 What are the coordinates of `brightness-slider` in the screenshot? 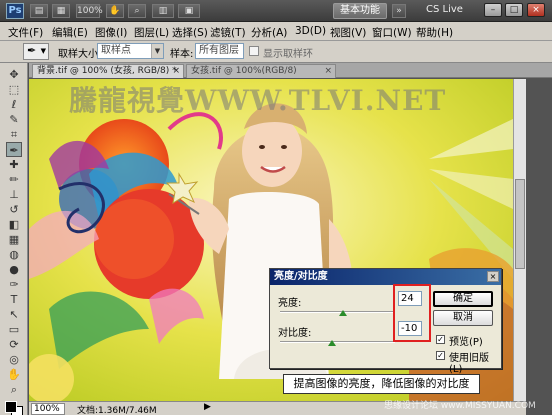 It's located at (337, 312).